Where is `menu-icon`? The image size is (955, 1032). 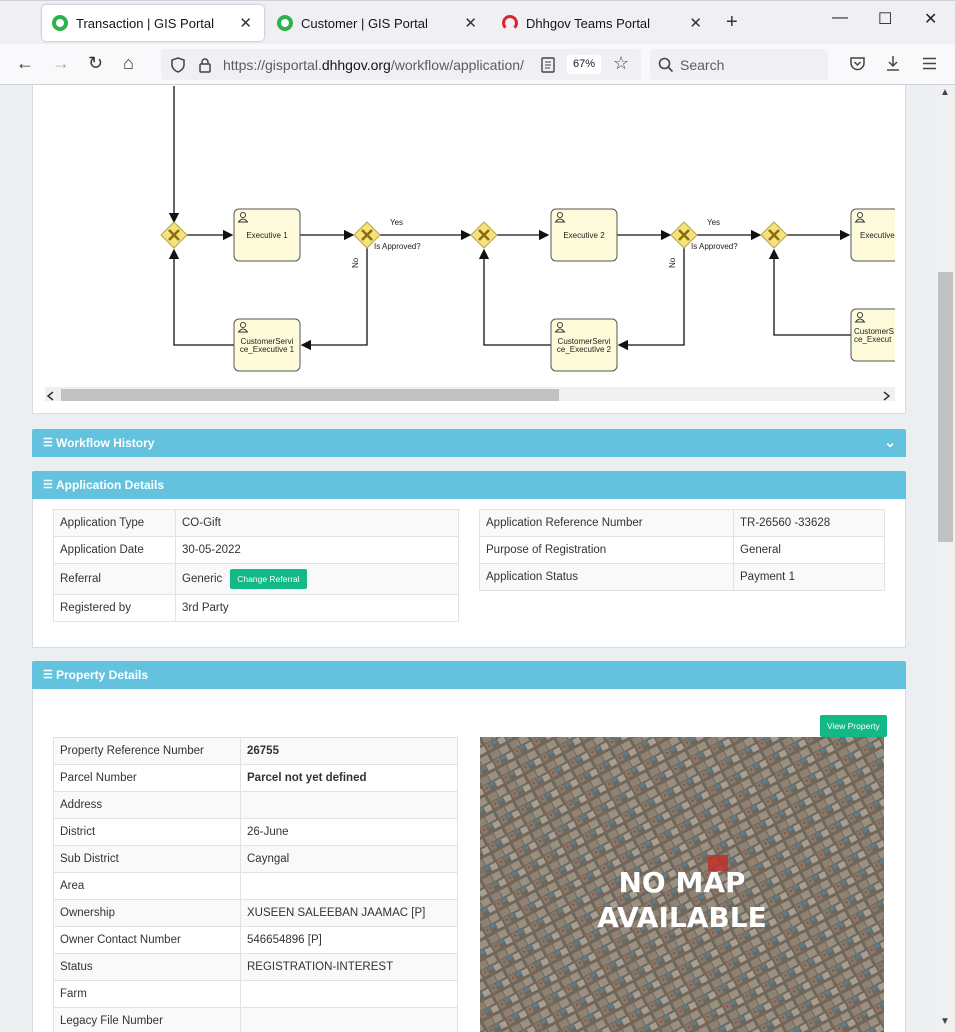
menu-icon is located at coordinates (929, 63).